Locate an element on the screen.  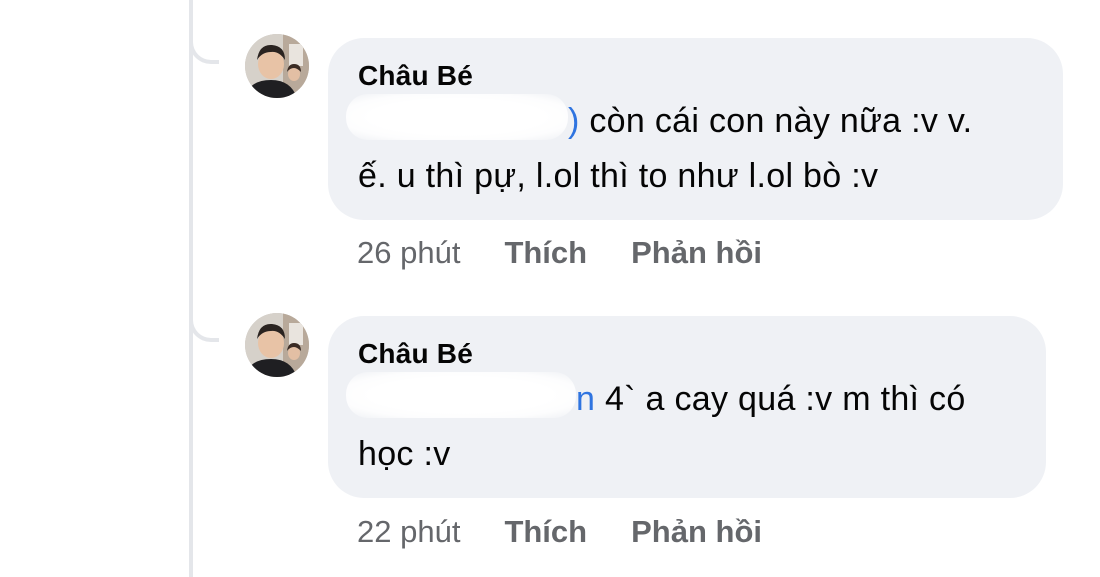
comment-text-line: còn cái con này nữa :v v. is located at coordinates (781, 121).